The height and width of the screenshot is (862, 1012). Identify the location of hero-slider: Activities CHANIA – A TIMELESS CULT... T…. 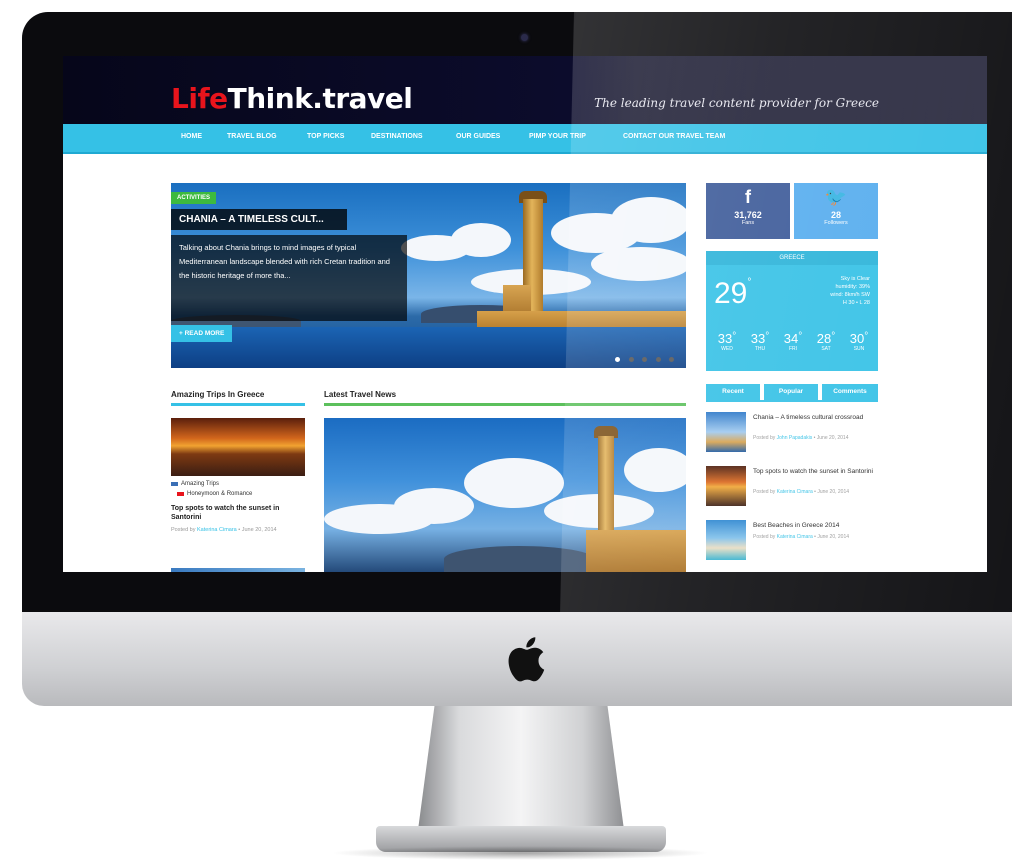
(428, 275).